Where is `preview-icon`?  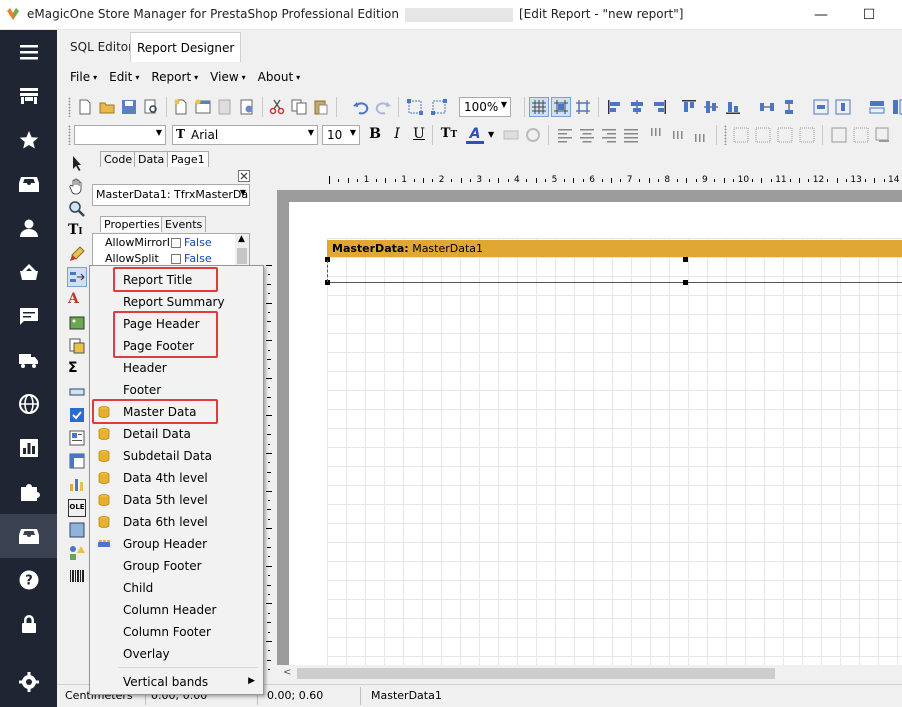 preview-icon is located at coordinates (151, 107).